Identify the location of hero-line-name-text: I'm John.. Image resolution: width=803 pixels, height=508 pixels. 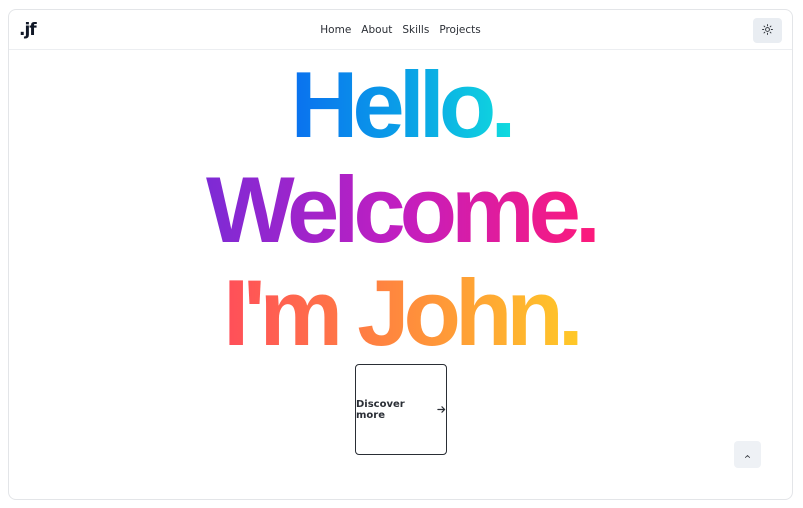
(400, 312).